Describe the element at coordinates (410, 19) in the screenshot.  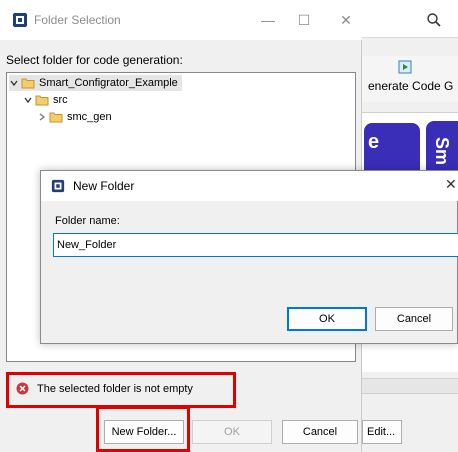
I see `ide-top-bar` at that location.